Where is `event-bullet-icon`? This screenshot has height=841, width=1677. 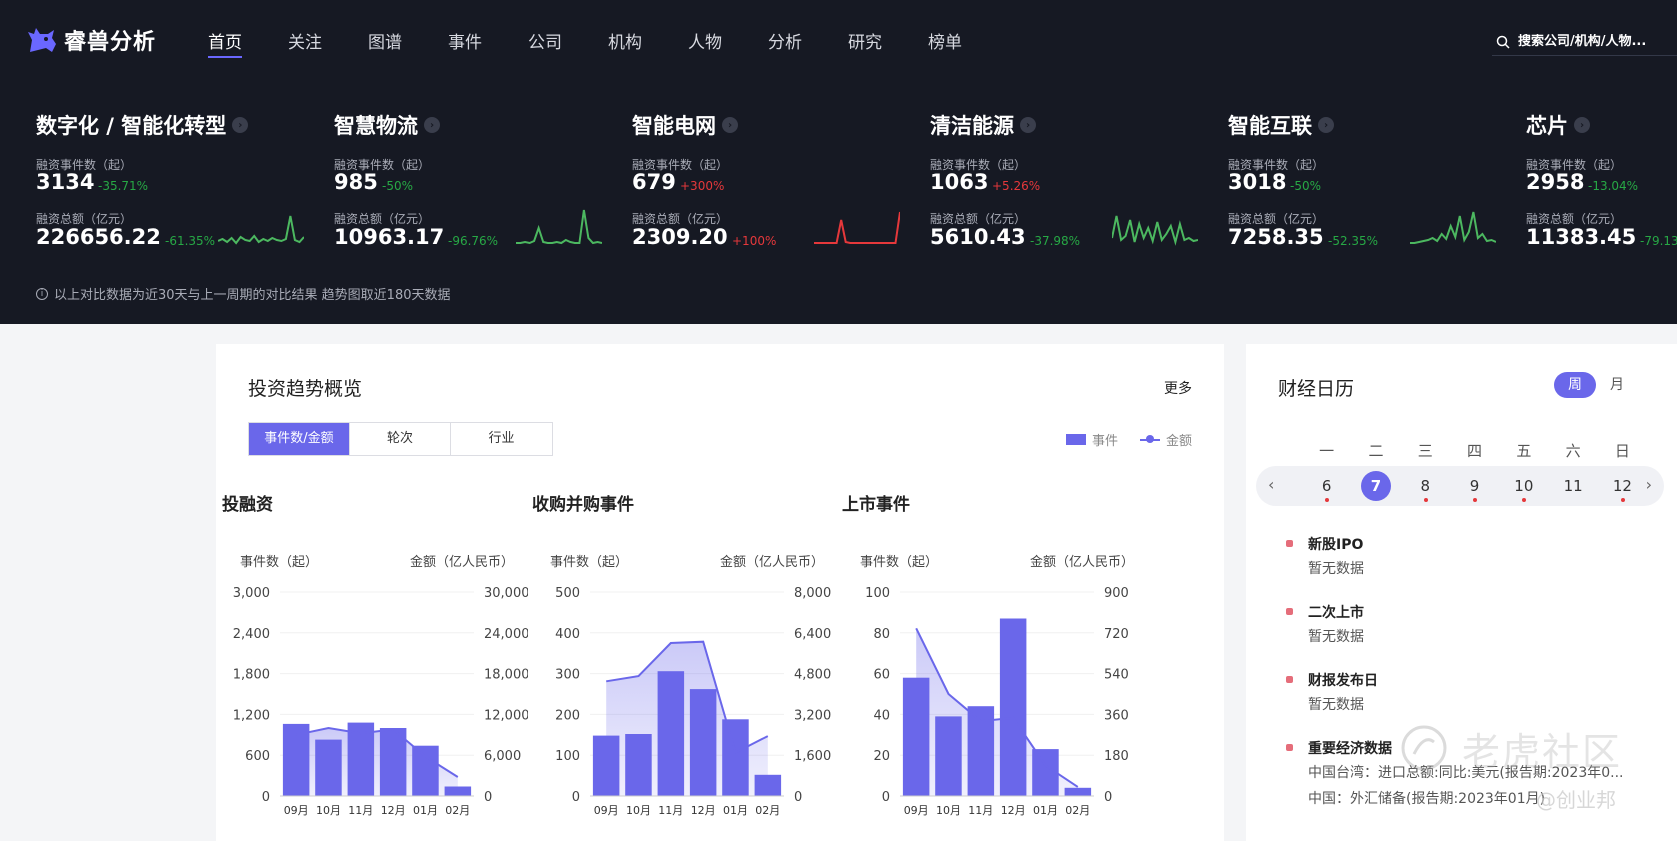 event-bullet-icon is located at coordinates (1289, 679).